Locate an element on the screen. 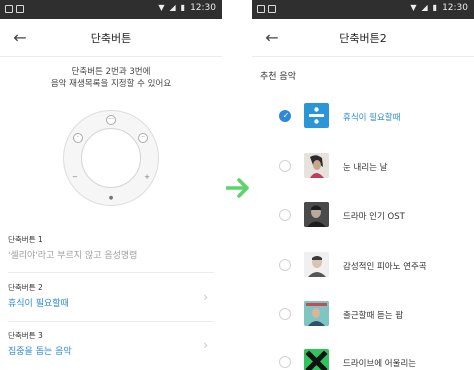 The width and height of the screenshot is (474, 370). shortcut-button-3-icon: · is located at coordinates (78, 138).